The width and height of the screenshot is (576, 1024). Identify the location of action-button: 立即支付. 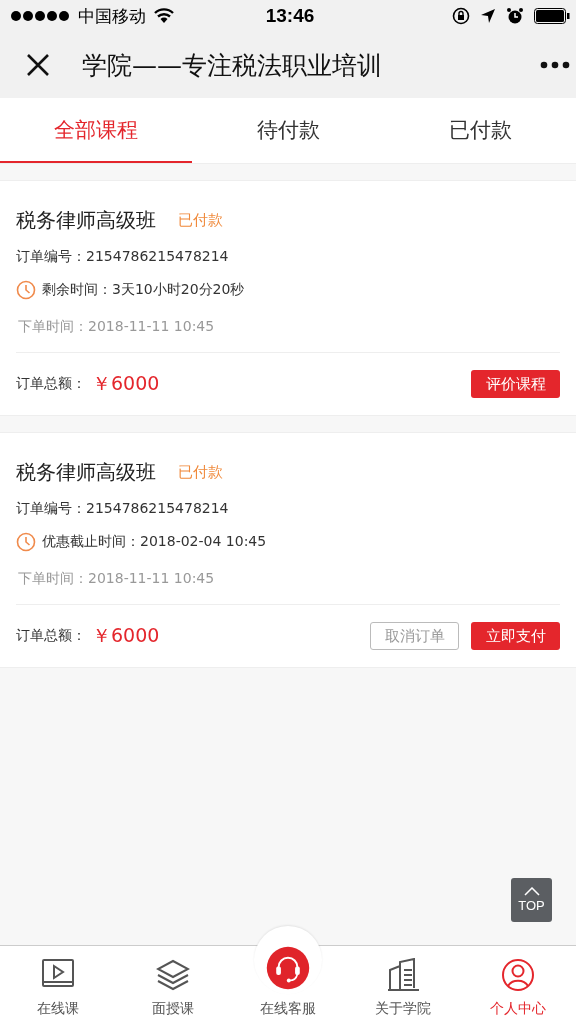
(515, 636).